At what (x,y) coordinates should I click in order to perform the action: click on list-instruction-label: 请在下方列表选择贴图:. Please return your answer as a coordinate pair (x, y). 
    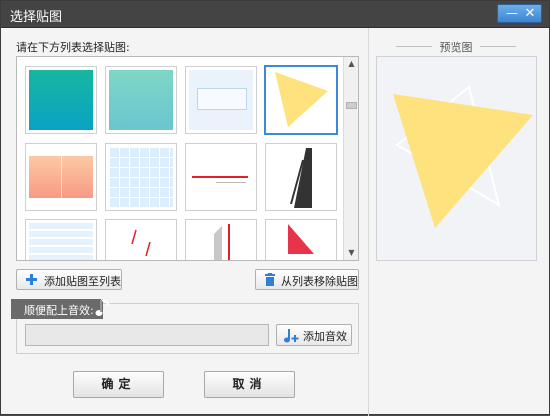
    Looking at the image, I should click on (73, 47).